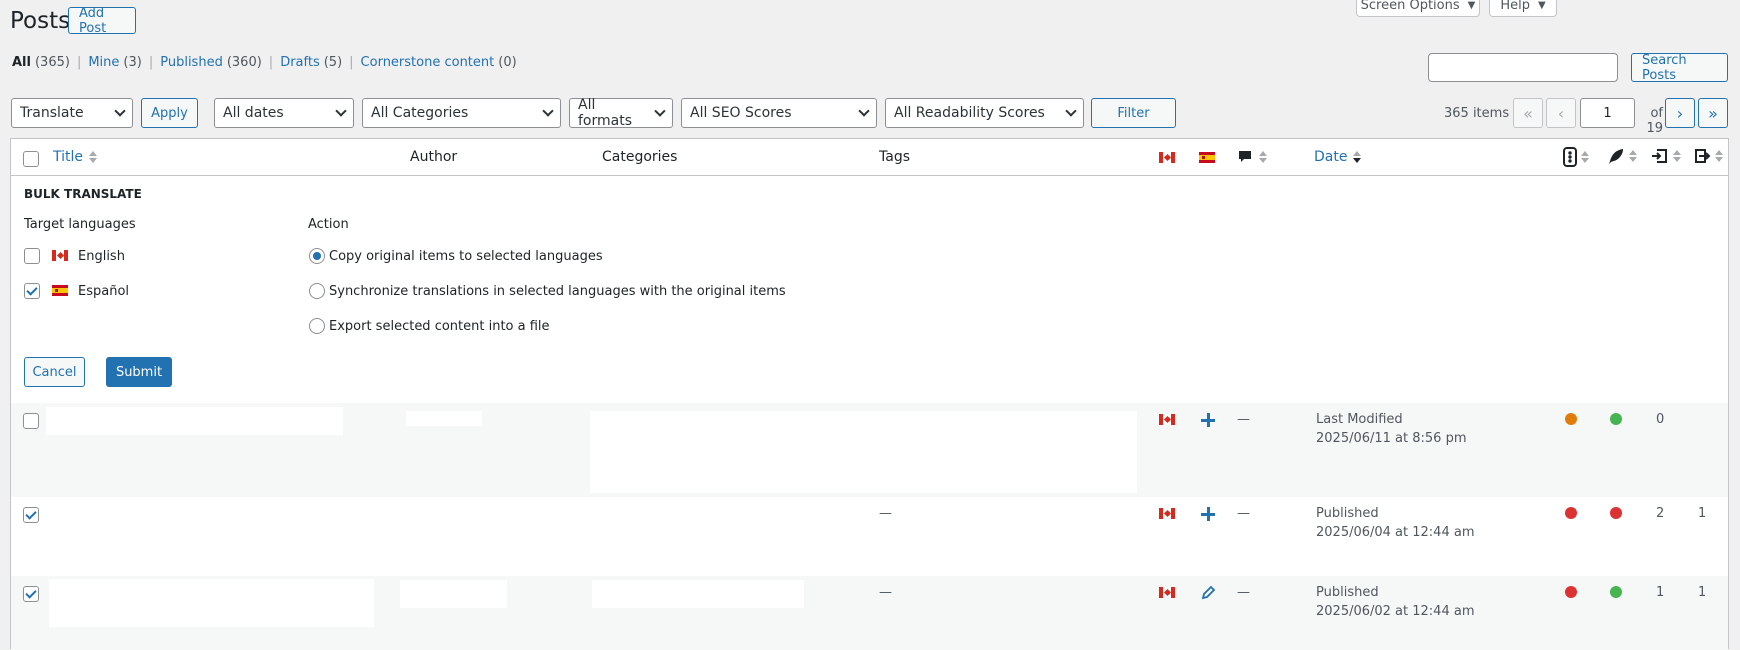 This screenshot has height=650, width=1740. I want to click on column-seo-score, so click(1576, 157).